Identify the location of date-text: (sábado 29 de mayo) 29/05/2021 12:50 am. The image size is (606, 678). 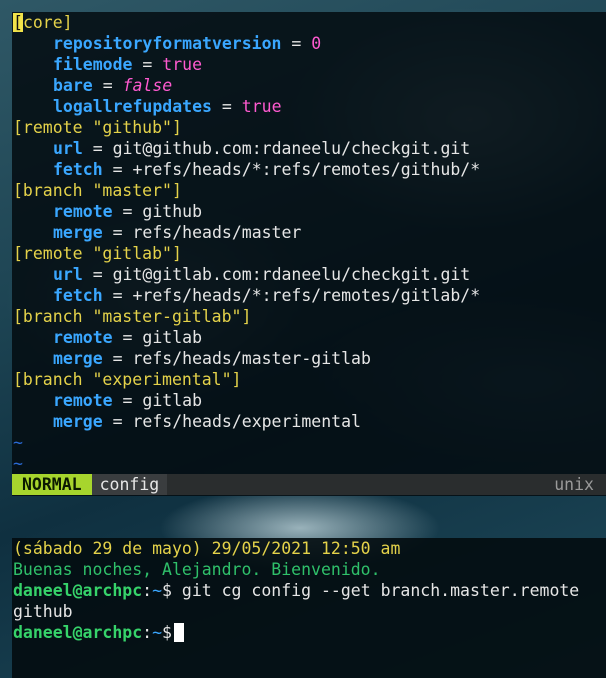
(207, 548).